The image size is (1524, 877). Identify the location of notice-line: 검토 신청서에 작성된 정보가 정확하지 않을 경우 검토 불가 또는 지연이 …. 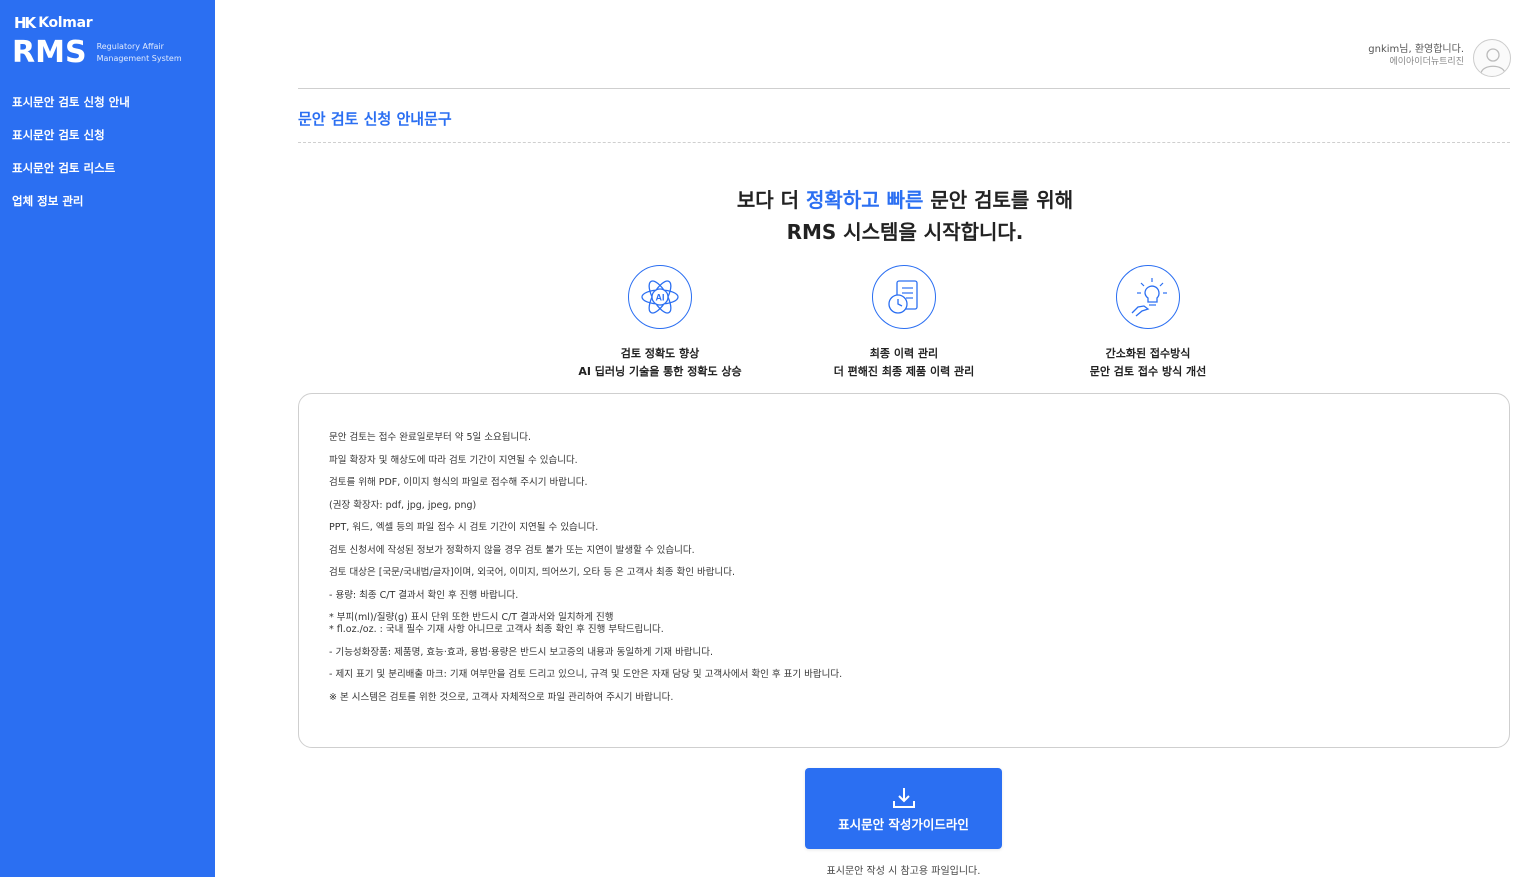
(512, 550).